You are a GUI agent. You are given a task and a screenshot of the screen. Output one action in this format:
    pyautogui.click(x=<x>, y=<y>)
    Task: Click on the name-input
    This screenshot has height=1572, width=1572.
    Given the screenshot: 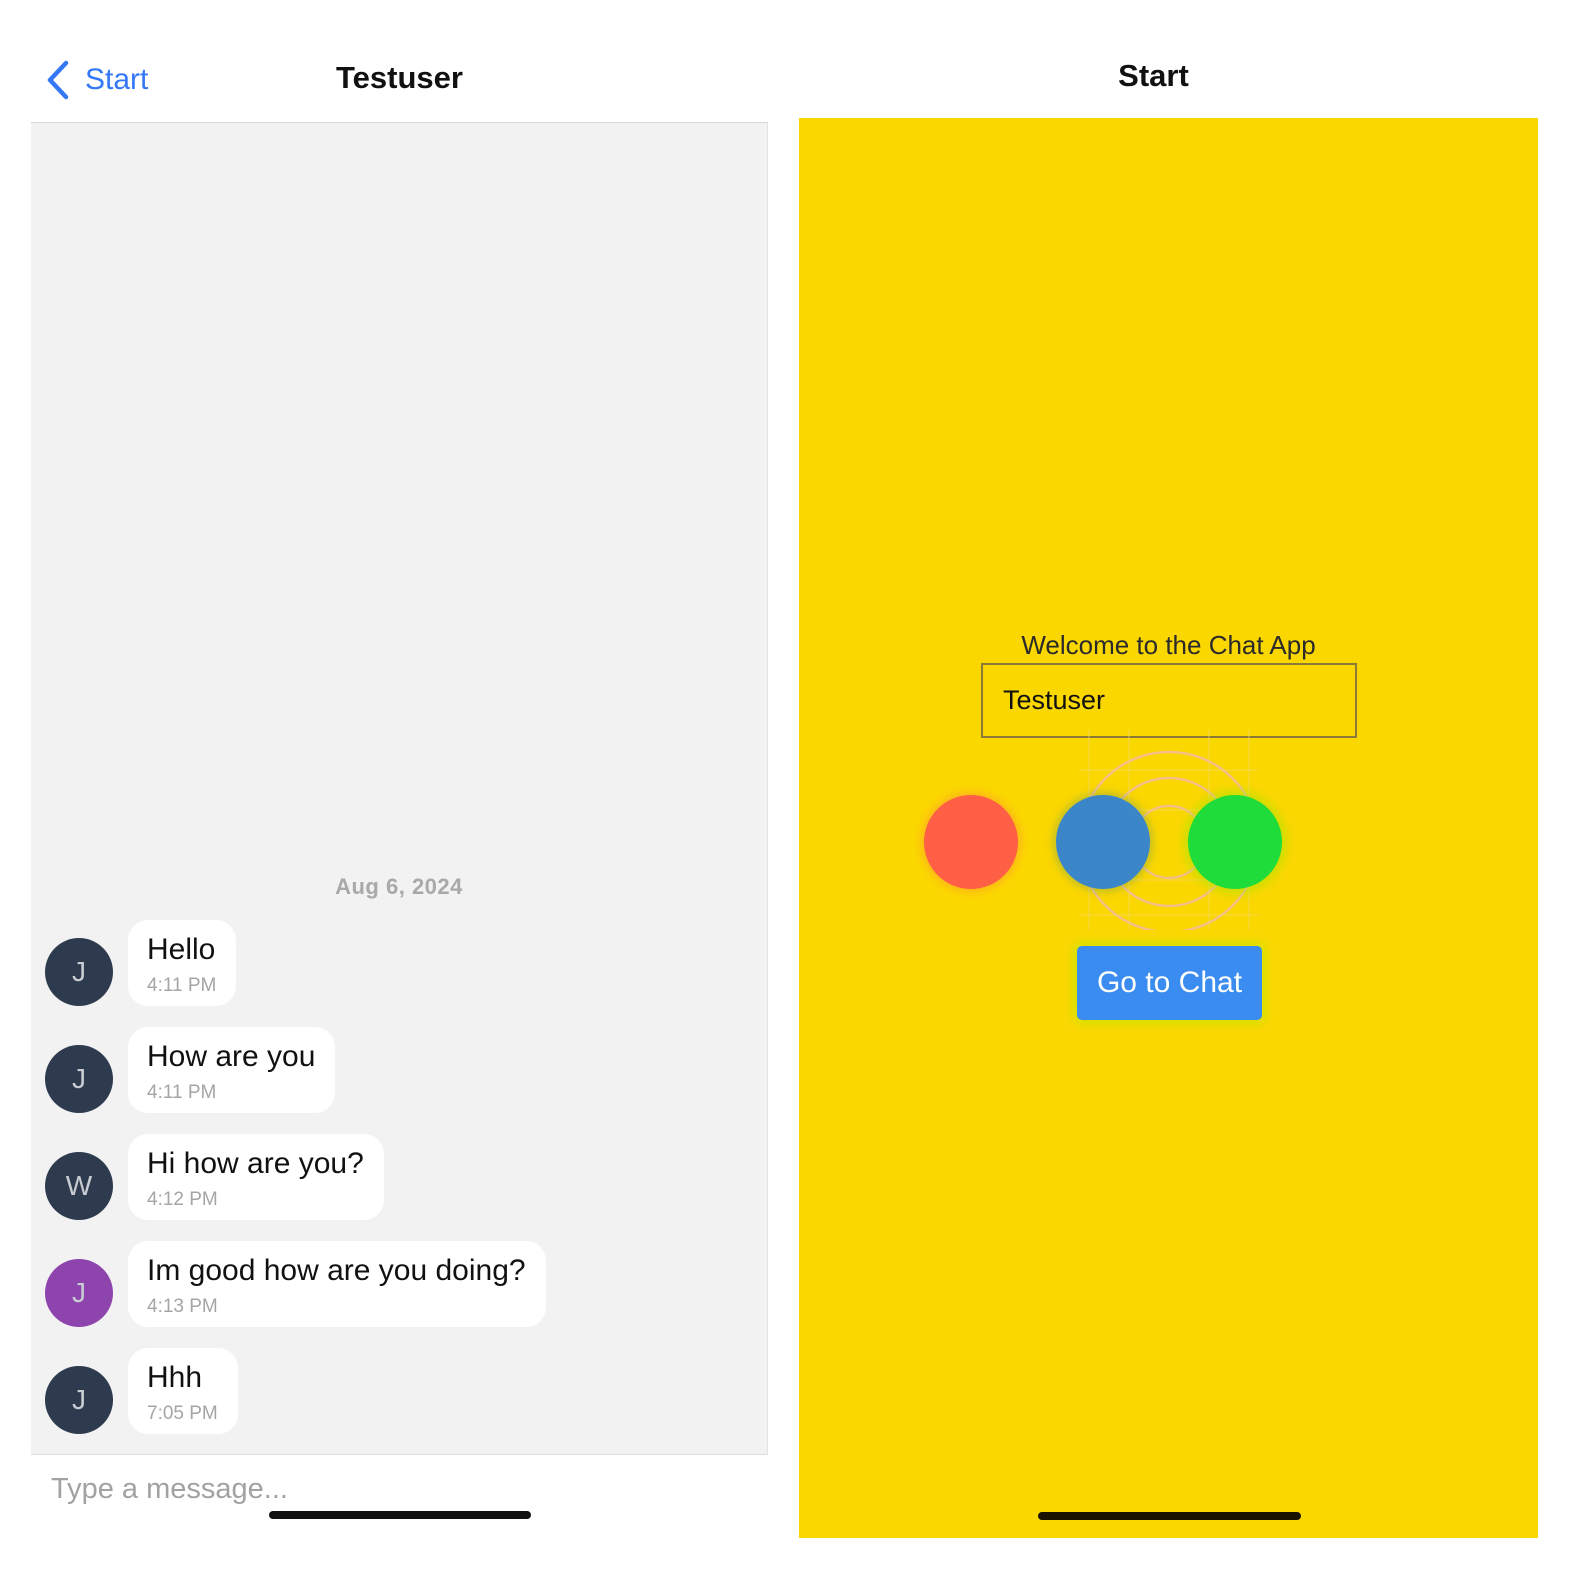 What is the action you would take?
    pyautogui.click(x=1169, y=700)
    